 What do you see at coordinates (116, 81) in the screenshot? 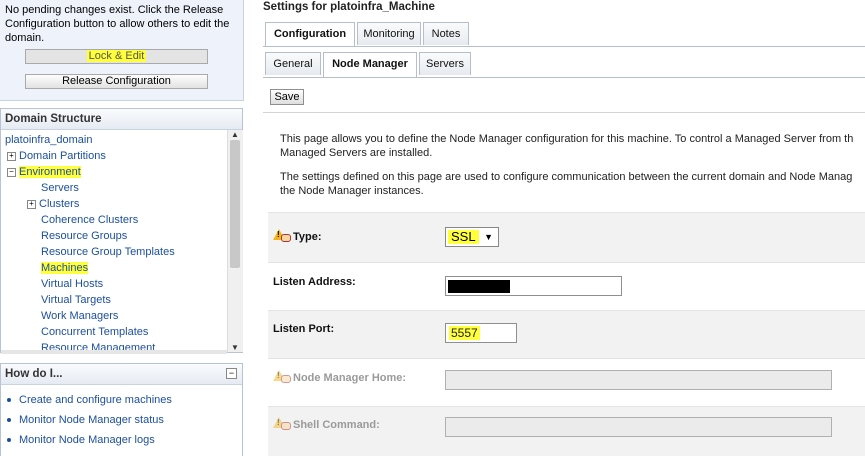
I see `release-configuration-button: Release Configuration` at bounding box center [116, 81].